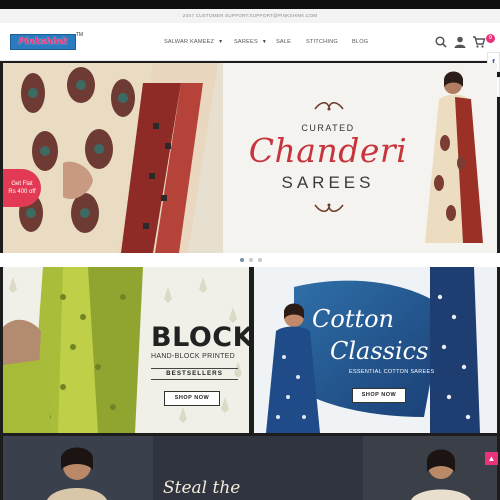 This screenshot has width=500, height=500. I want to click on block-banner-subtitle: HAND-BLOCK PRINTED, so click(193, 356).